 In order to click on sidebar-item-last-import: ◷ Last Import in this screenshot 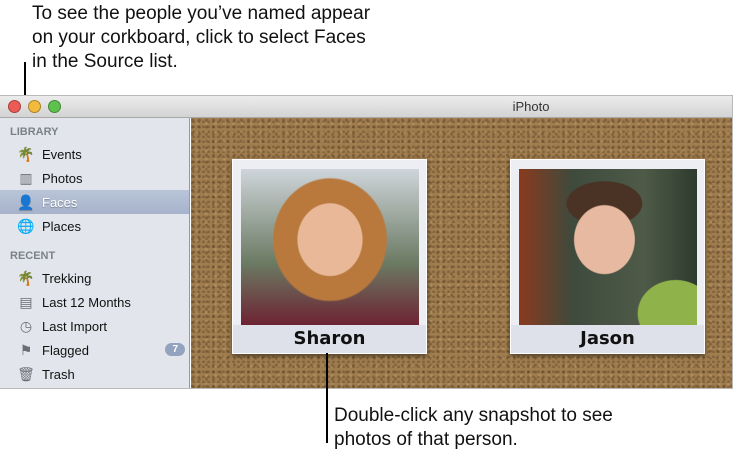, I will do `click(94, 326)`.